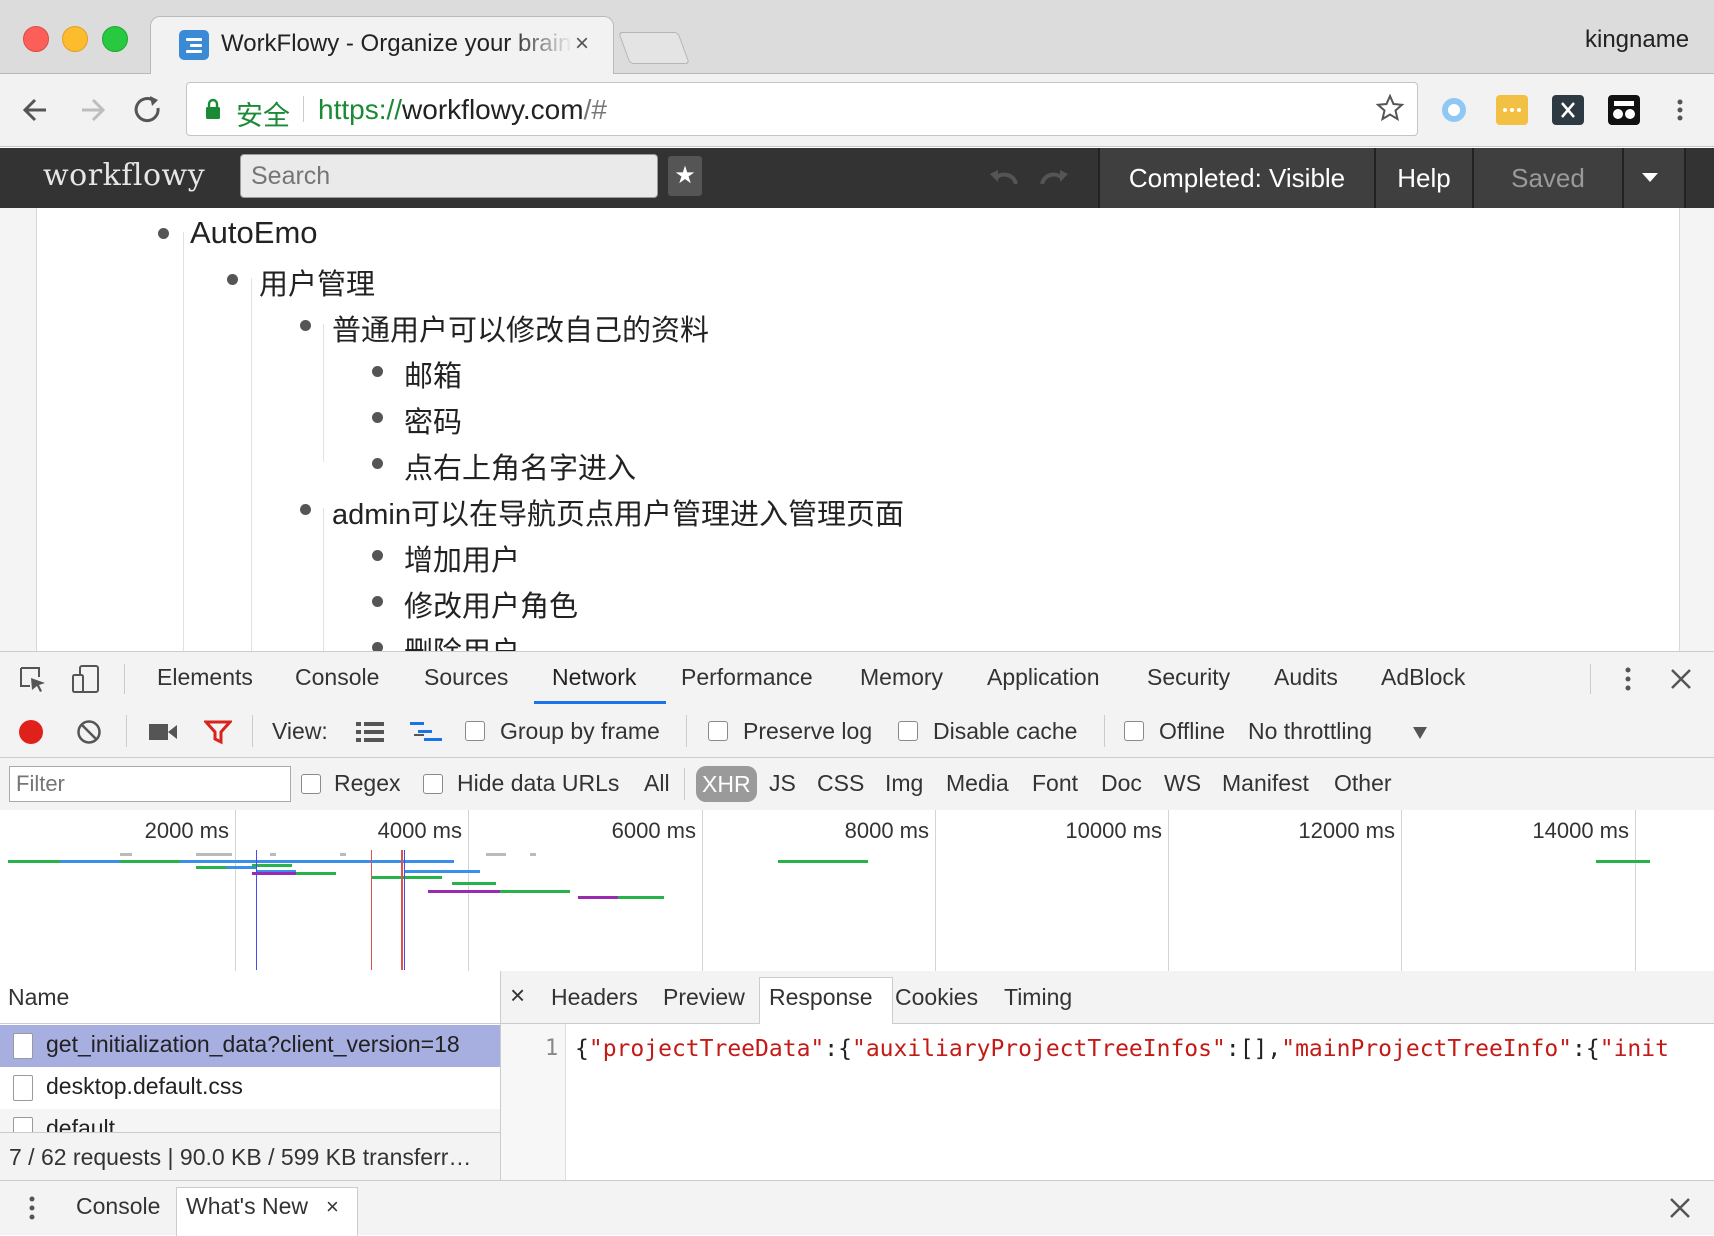 The image size is (1714, 1236). Describe the element at coordinates (1624, 110) in the screenshot. I see `extension-incognito-icon` at that location.